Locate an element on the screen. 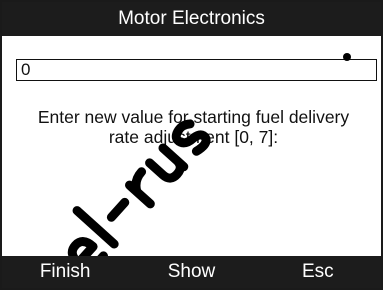 The height and width of the screenshot is (290, 383). esc-button: Esc is located at coordinates (318, 272).